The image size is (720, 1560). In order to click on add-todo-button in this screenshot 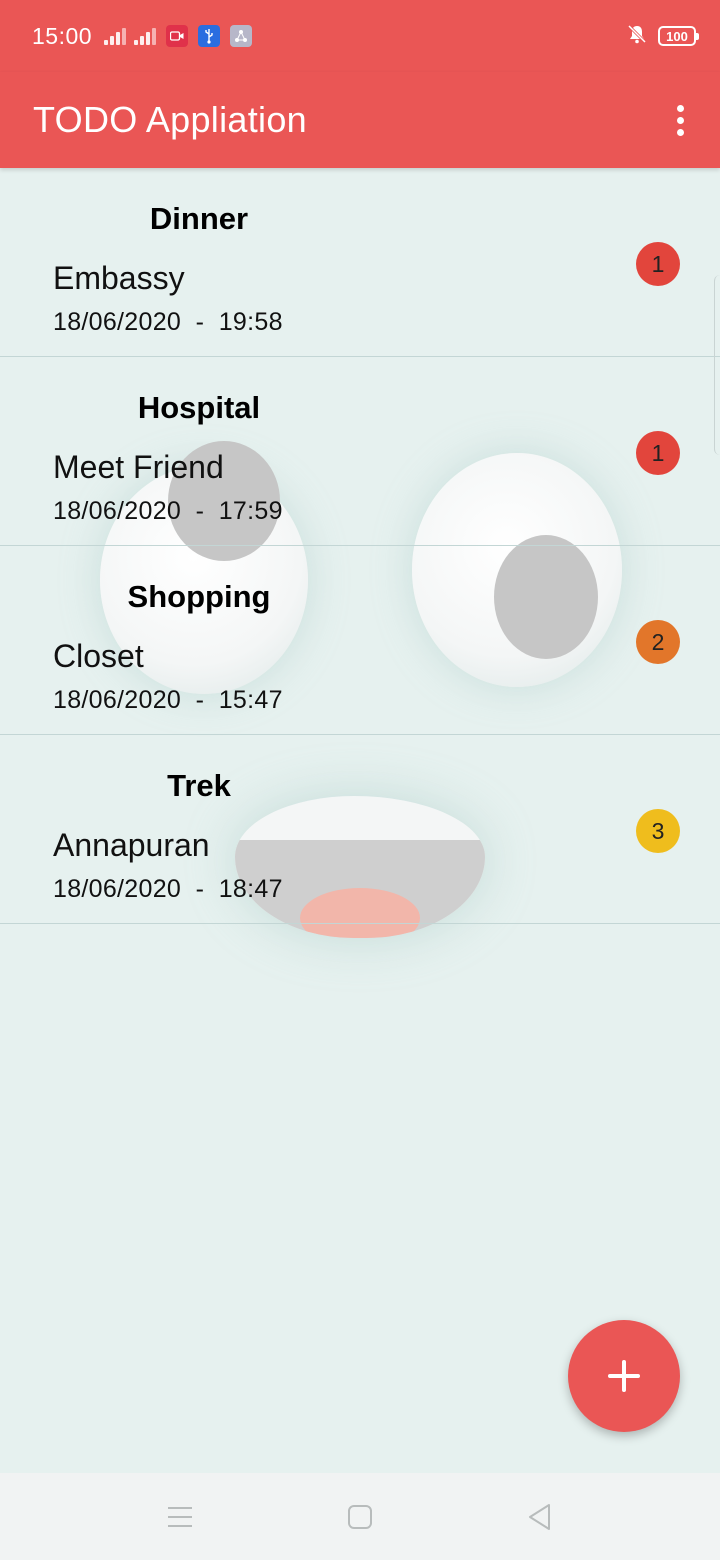, I will do `click(624, 1376)`.